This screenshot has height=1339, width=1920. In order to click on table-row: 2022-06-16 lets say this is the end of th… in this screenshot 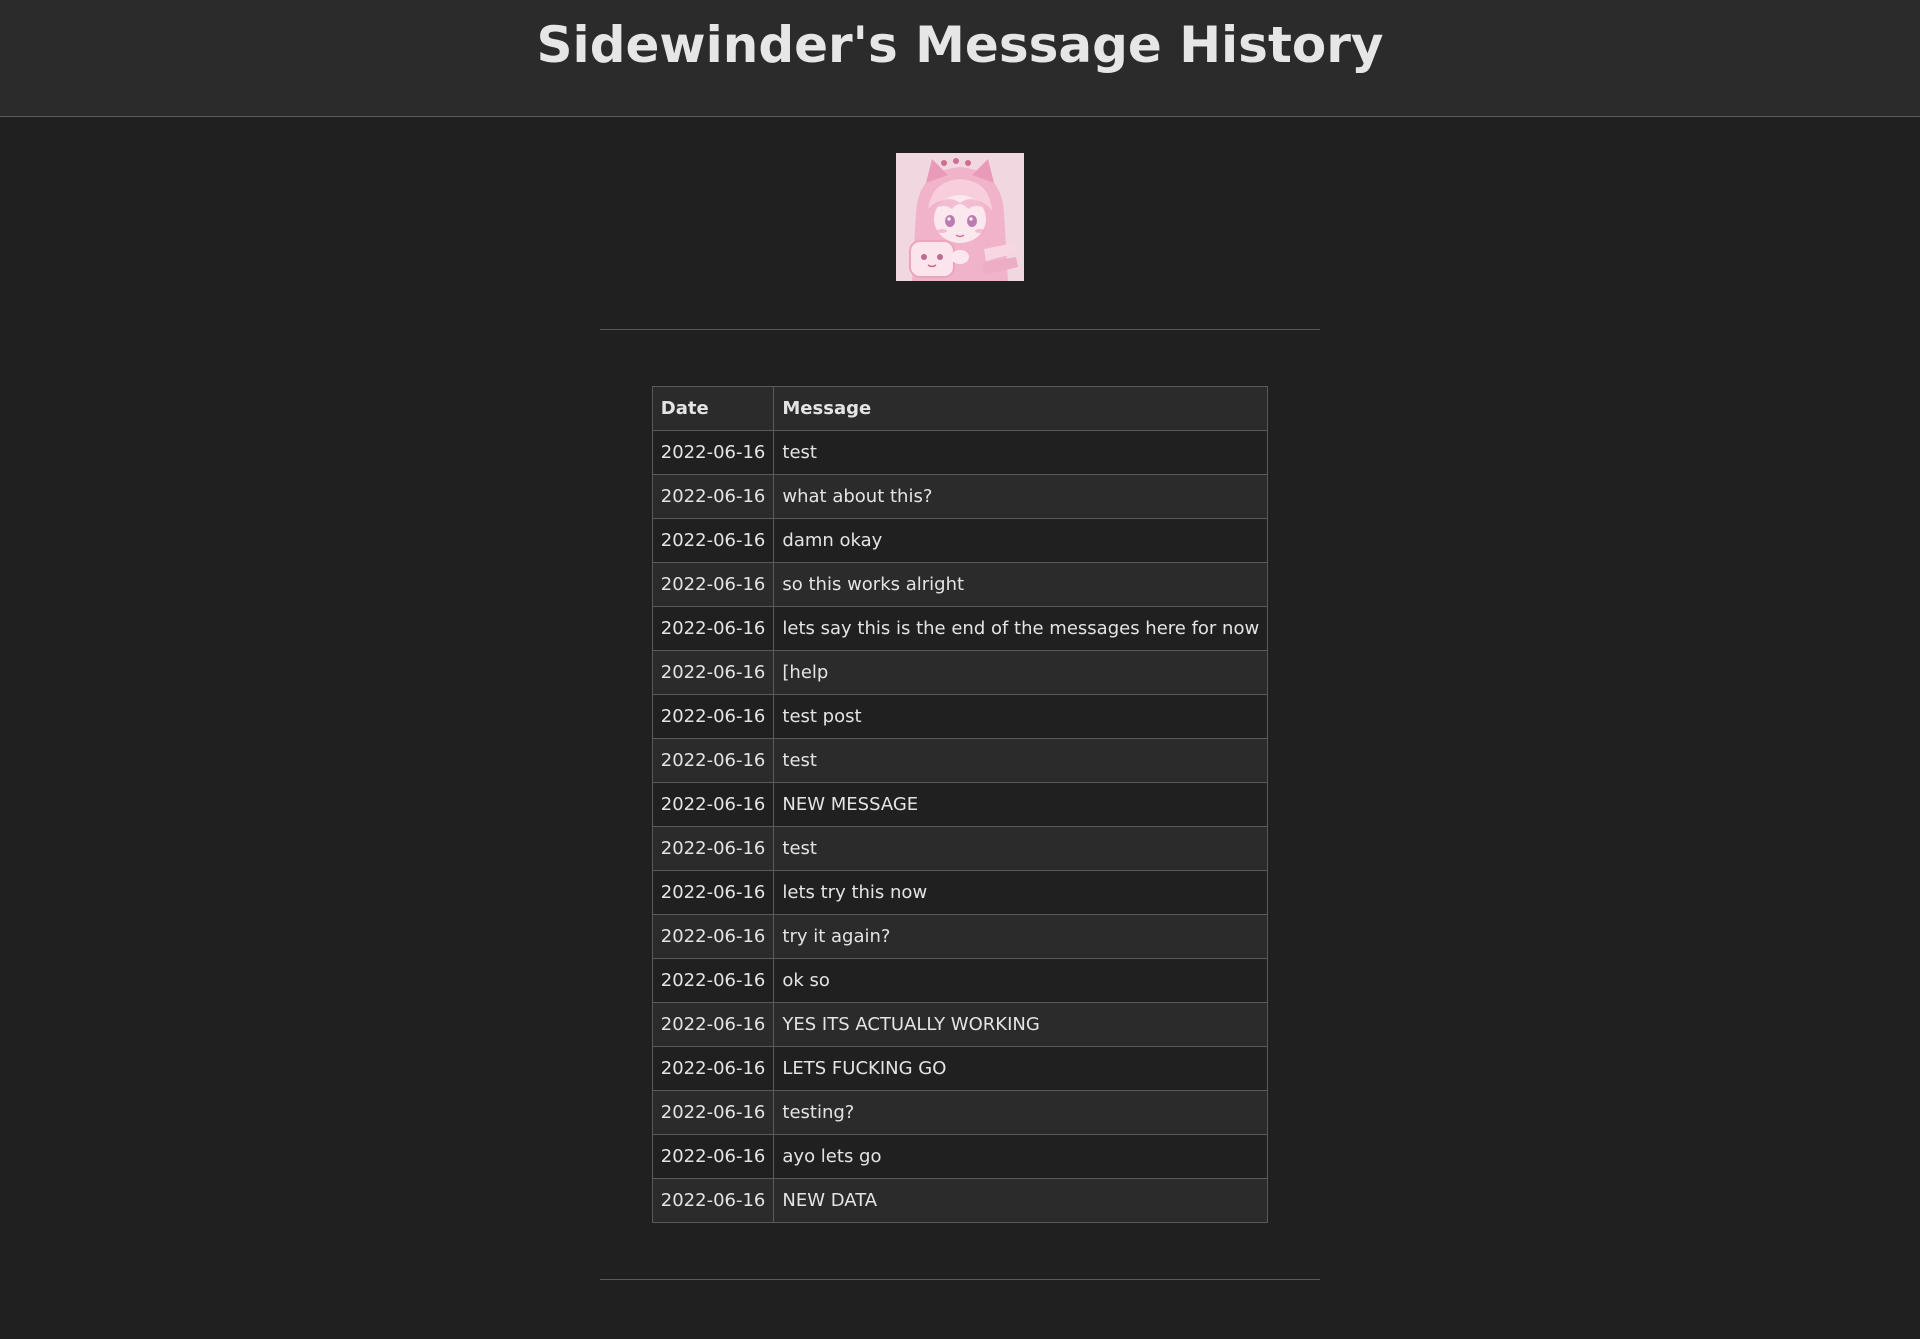, I will do `click(960, 628)`.